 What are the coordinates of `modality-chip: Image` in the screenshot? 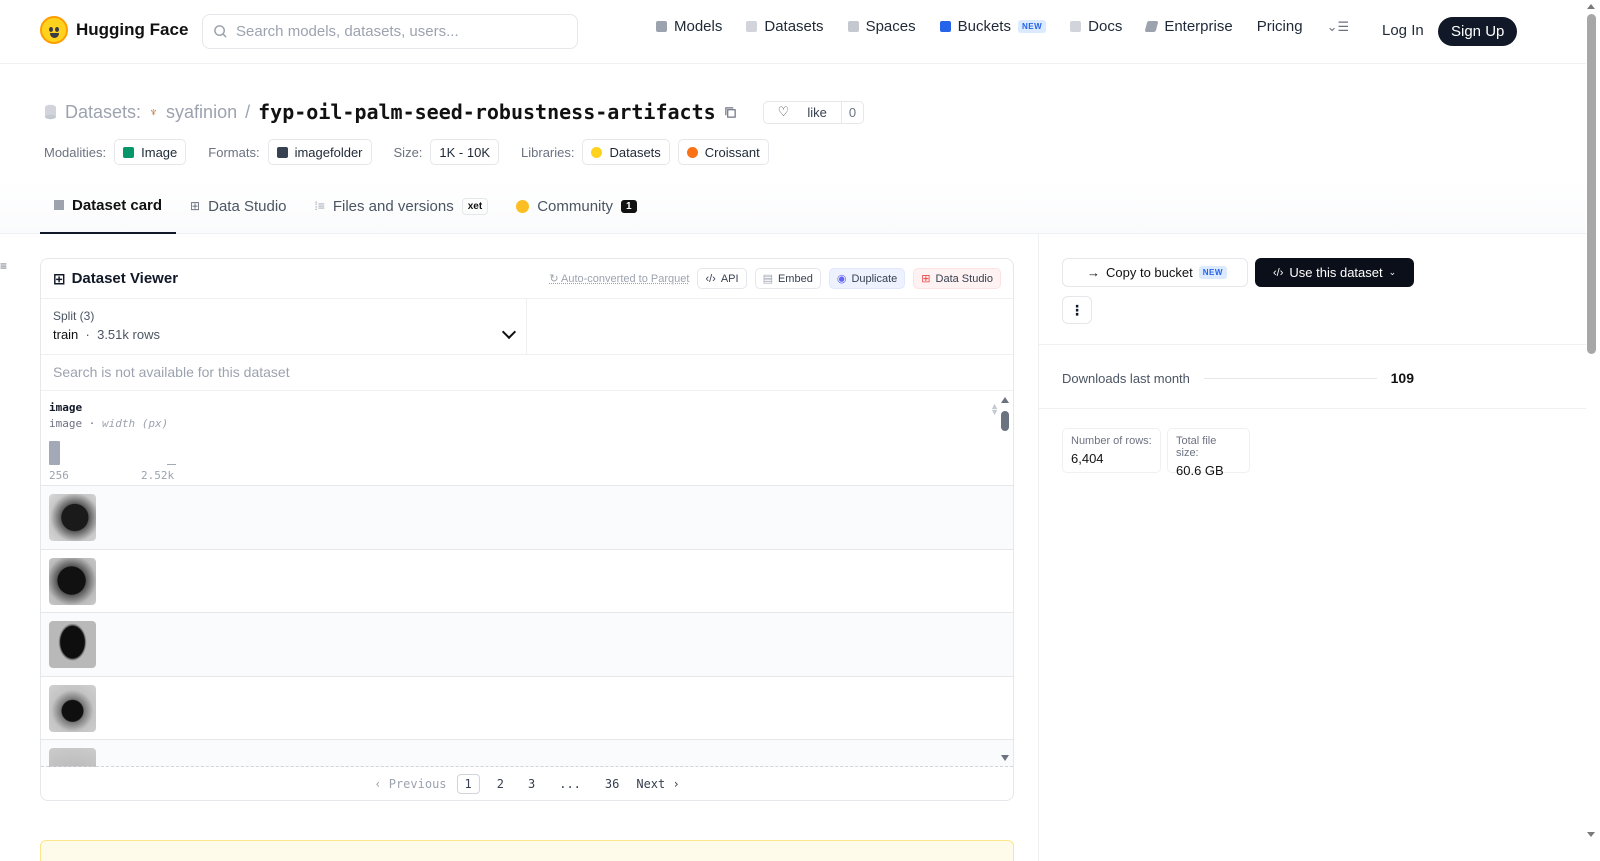 It's located at (150, 152).